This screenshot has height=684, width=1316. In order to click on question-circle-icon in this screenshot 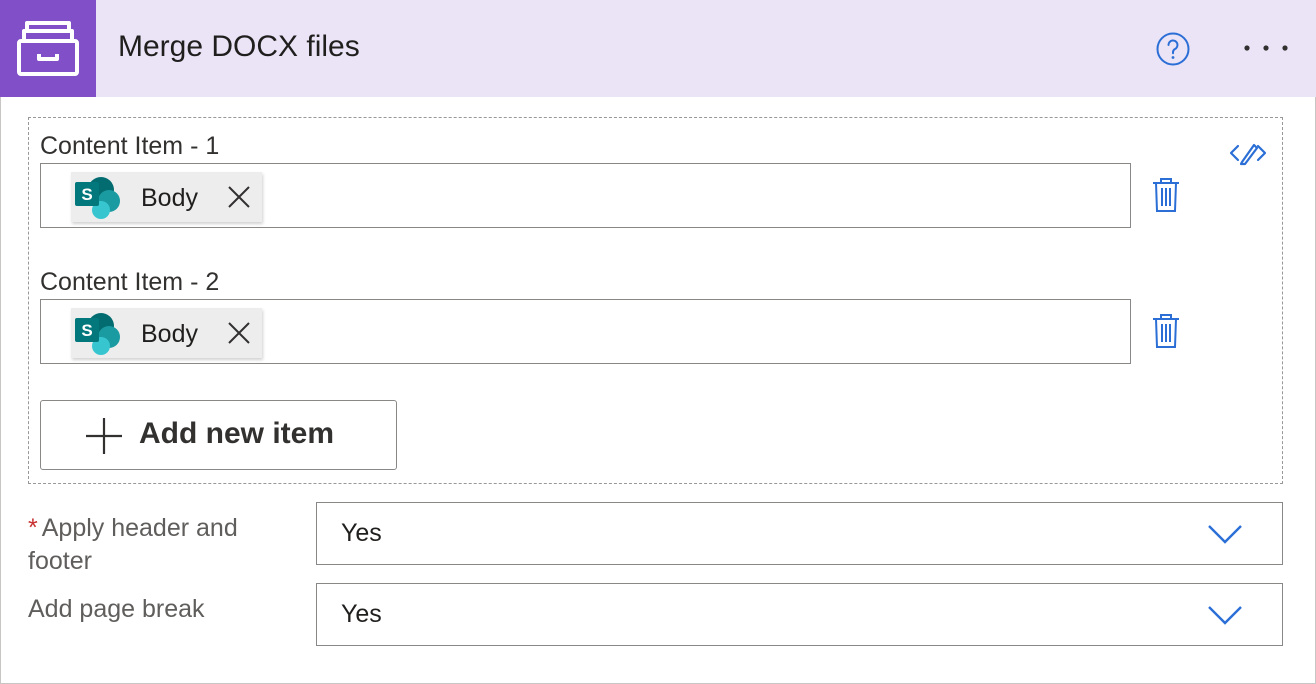, I will do `click(1173, 49)`.